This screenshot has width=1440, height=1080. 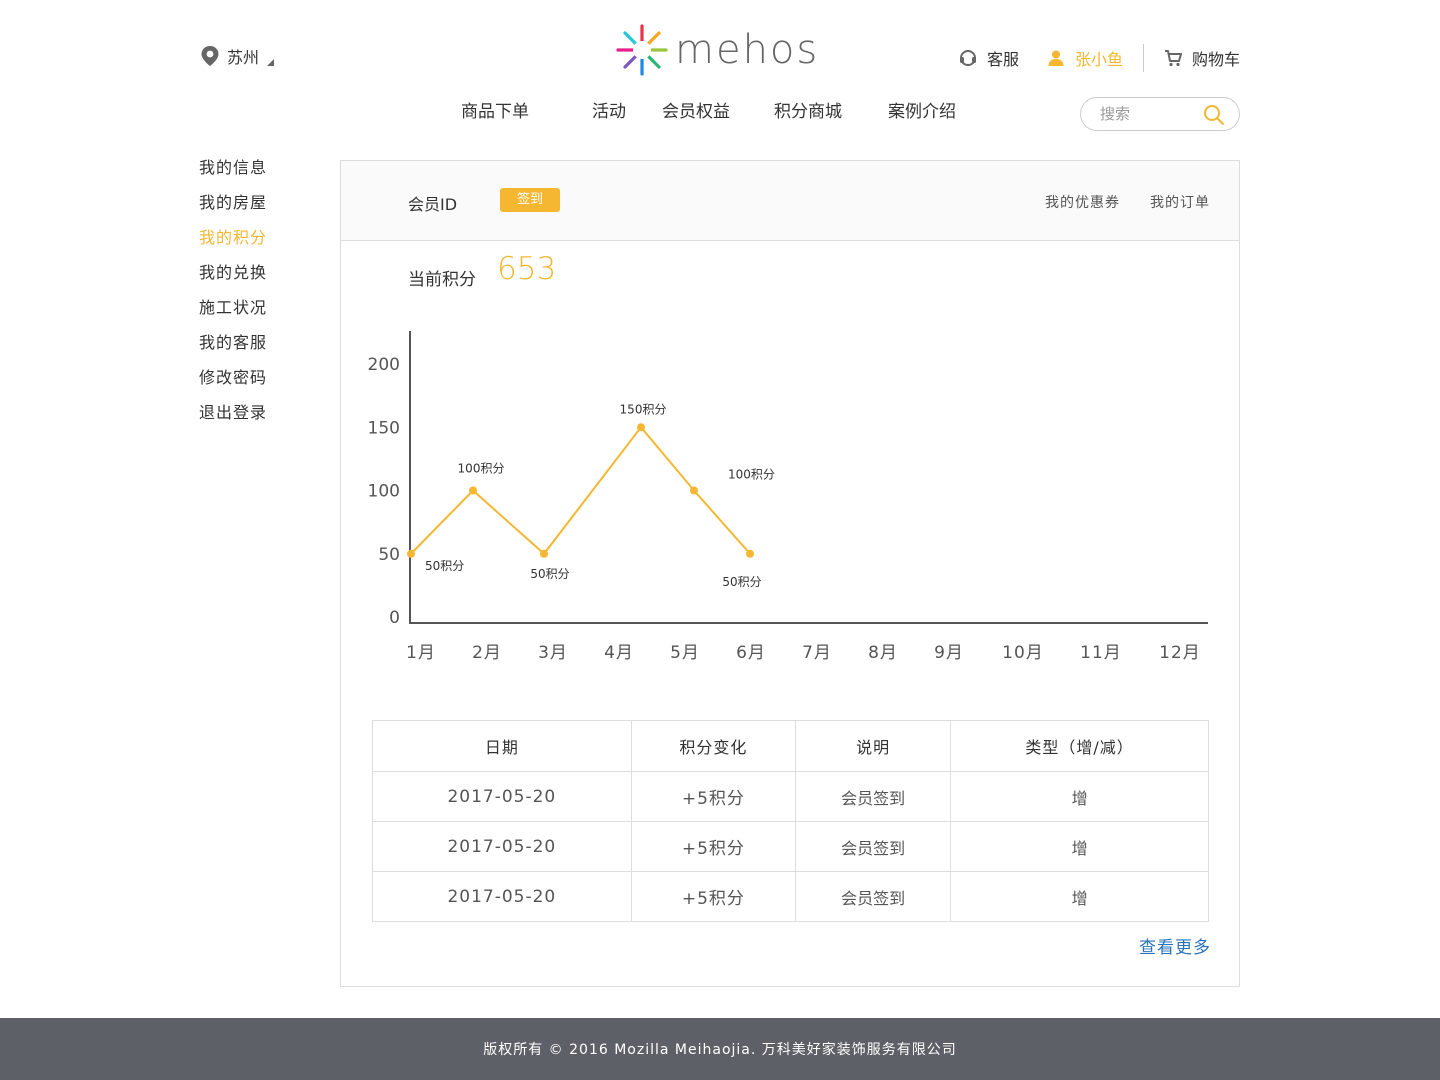 I want to click on logo-star-icon, so click(x=642, y=50).